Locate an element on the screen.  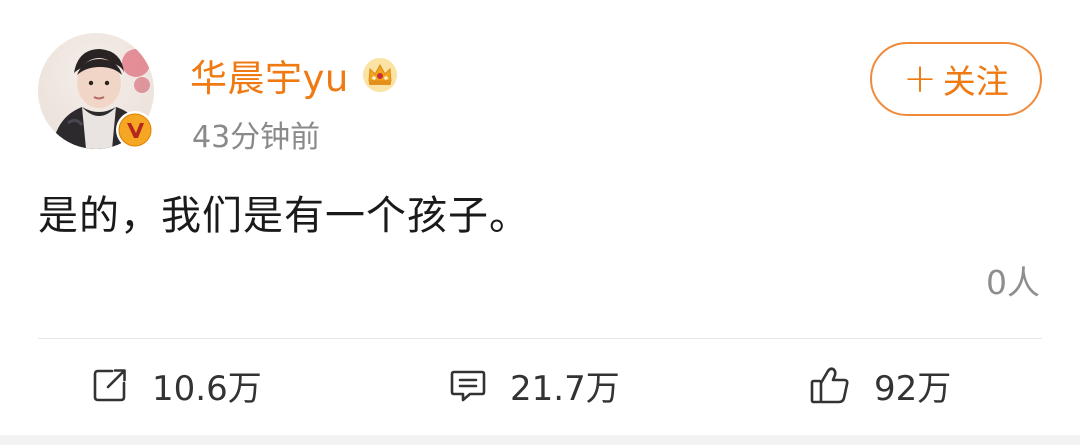
follow-button: + 关注 is located at coordinates (956, 79).